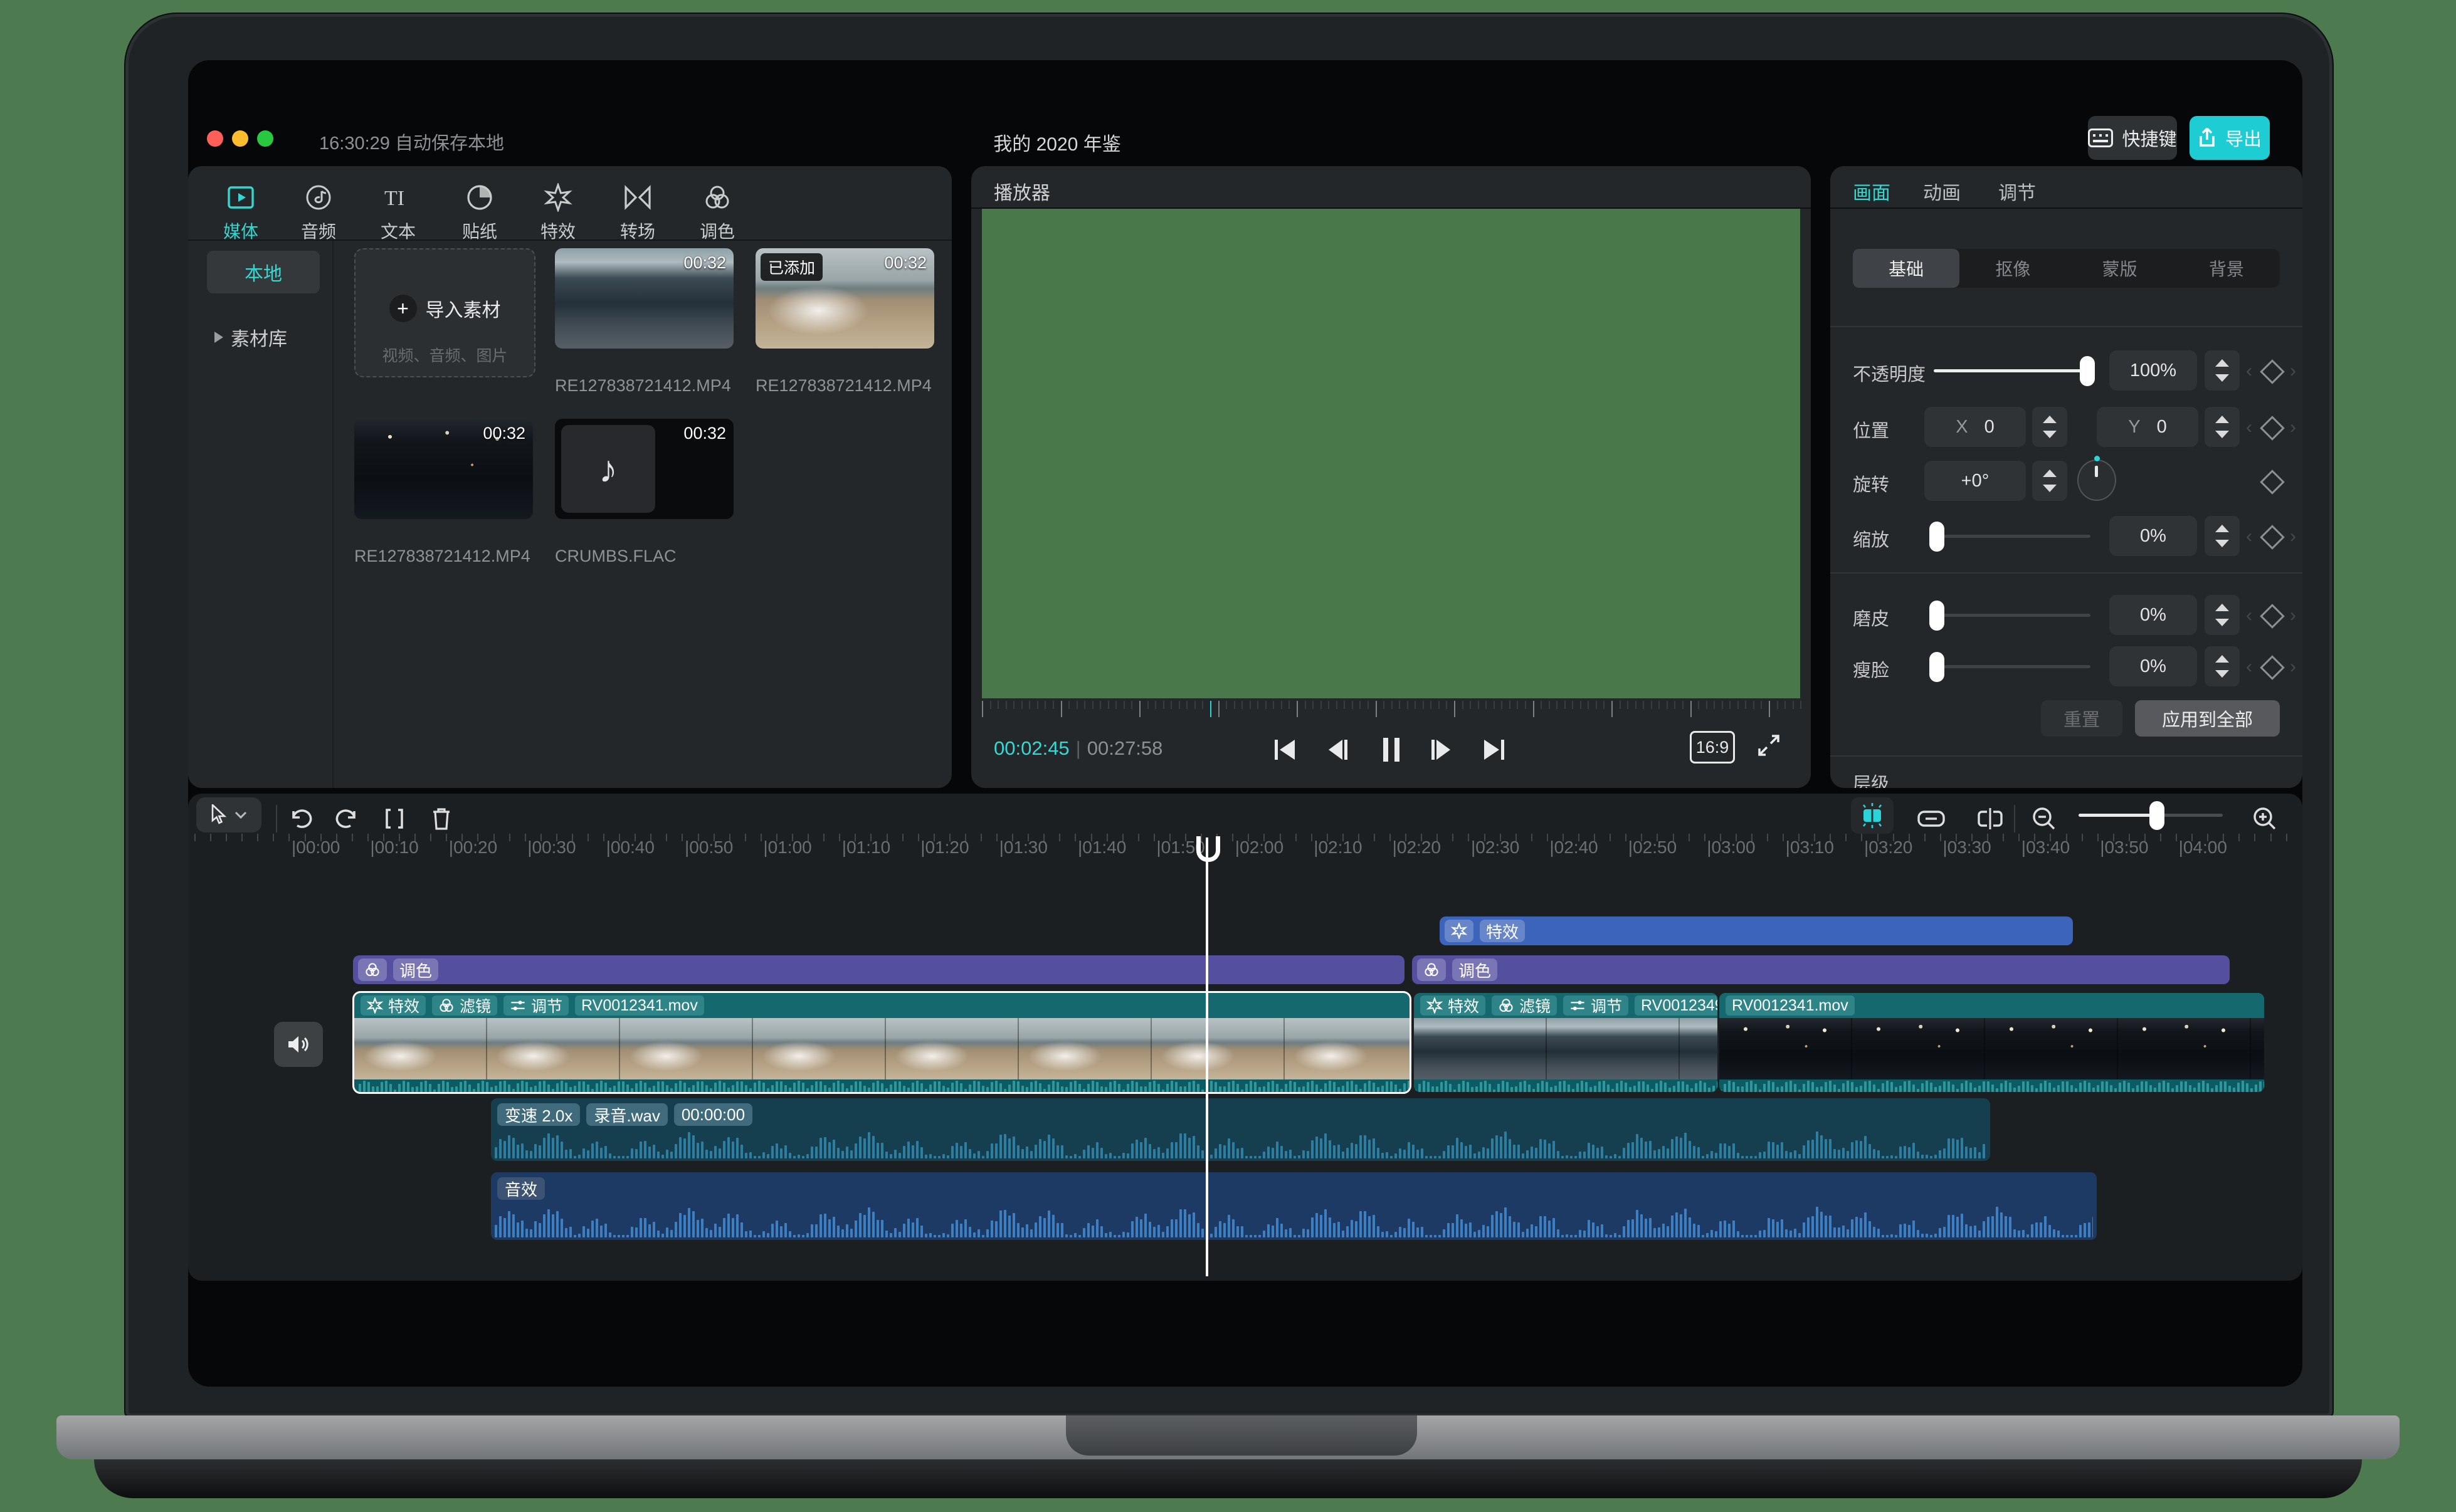 The width and height of the screenshot is (2456, 1512). Describe the element at coordinates (1871, 191) in the screenshot. I see `tab-picture: 画面` at that location.